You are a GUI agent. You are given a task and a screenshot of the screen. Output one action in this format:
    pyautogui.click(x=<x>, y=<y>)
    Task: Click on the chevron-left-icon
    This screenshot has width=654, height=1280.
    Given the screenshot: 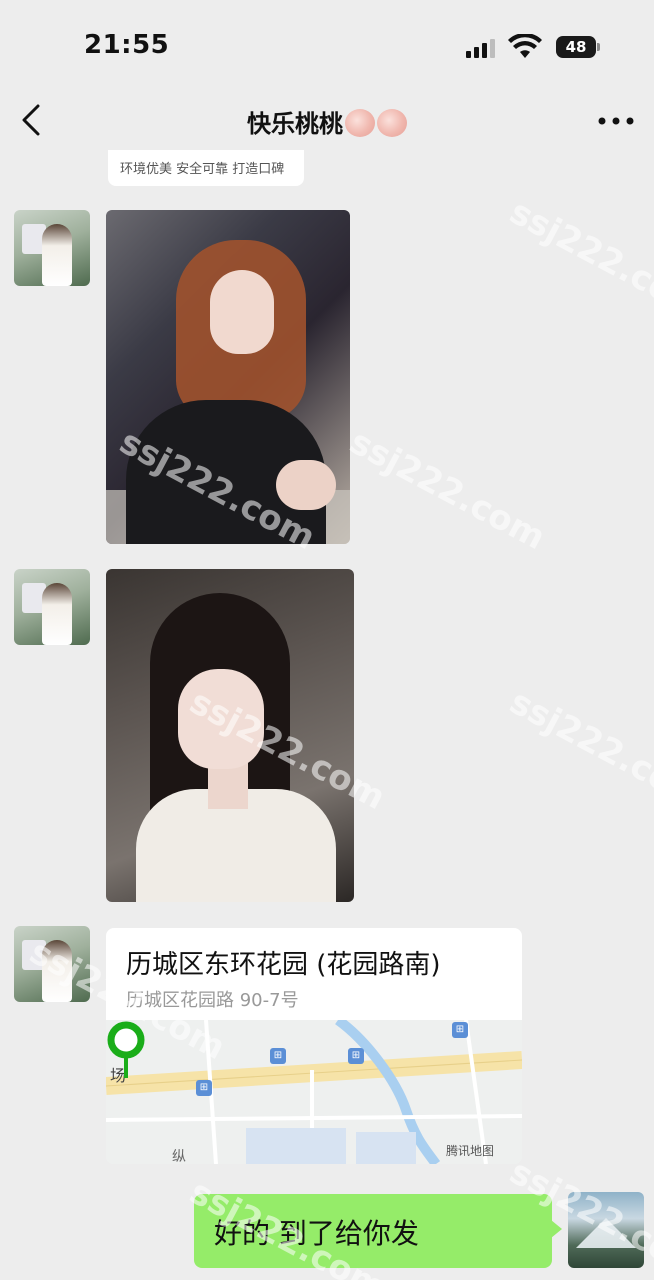 What is the action you would take?
    pyautogui.click(x=31, y=120)
    